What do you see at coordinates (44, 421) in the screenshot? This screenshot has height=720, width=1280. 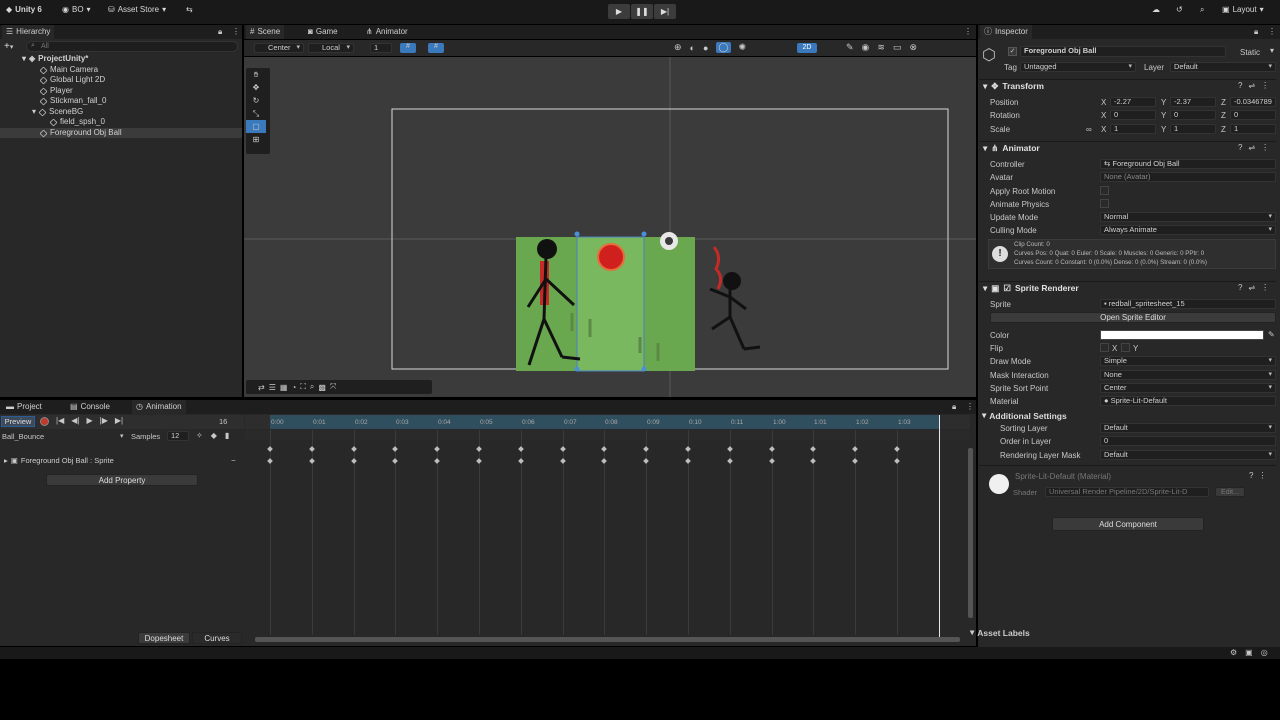 I see `record-button` at bounding box center [44, 421].